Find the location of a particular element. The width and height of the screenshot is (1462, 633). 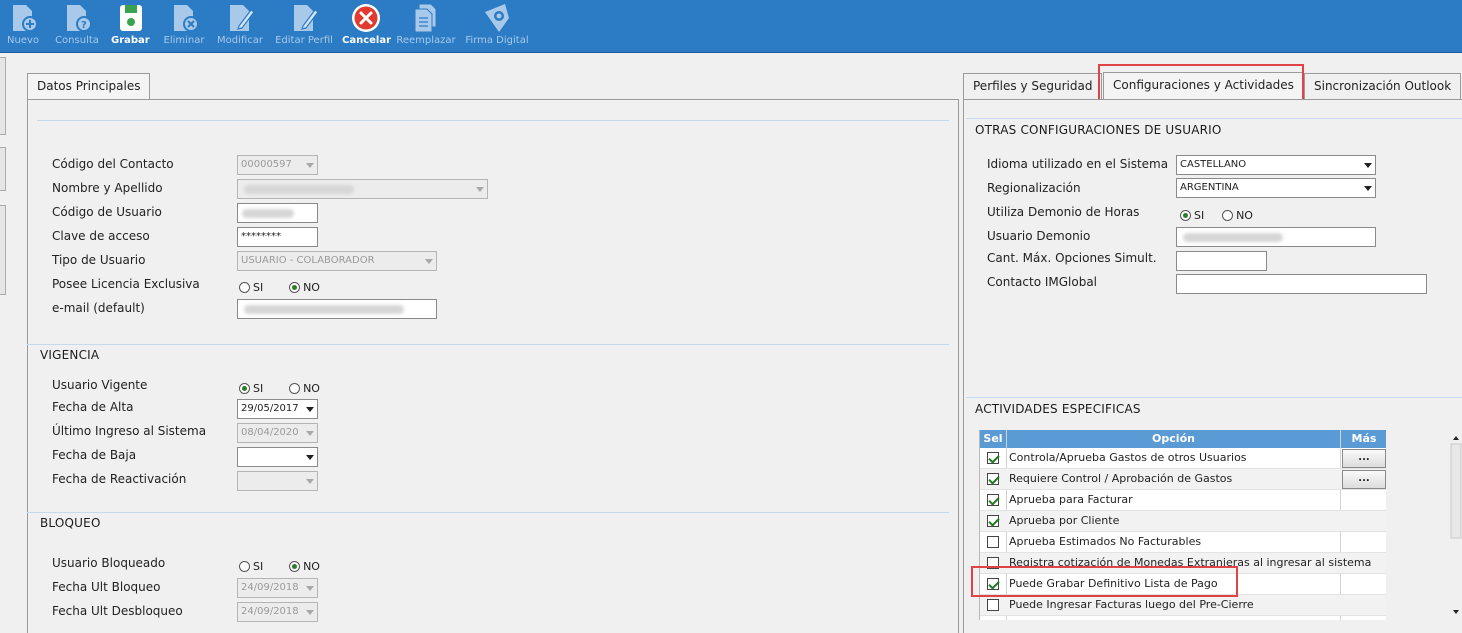

usuario-demonio-input is located at coordinates (1276, 237).